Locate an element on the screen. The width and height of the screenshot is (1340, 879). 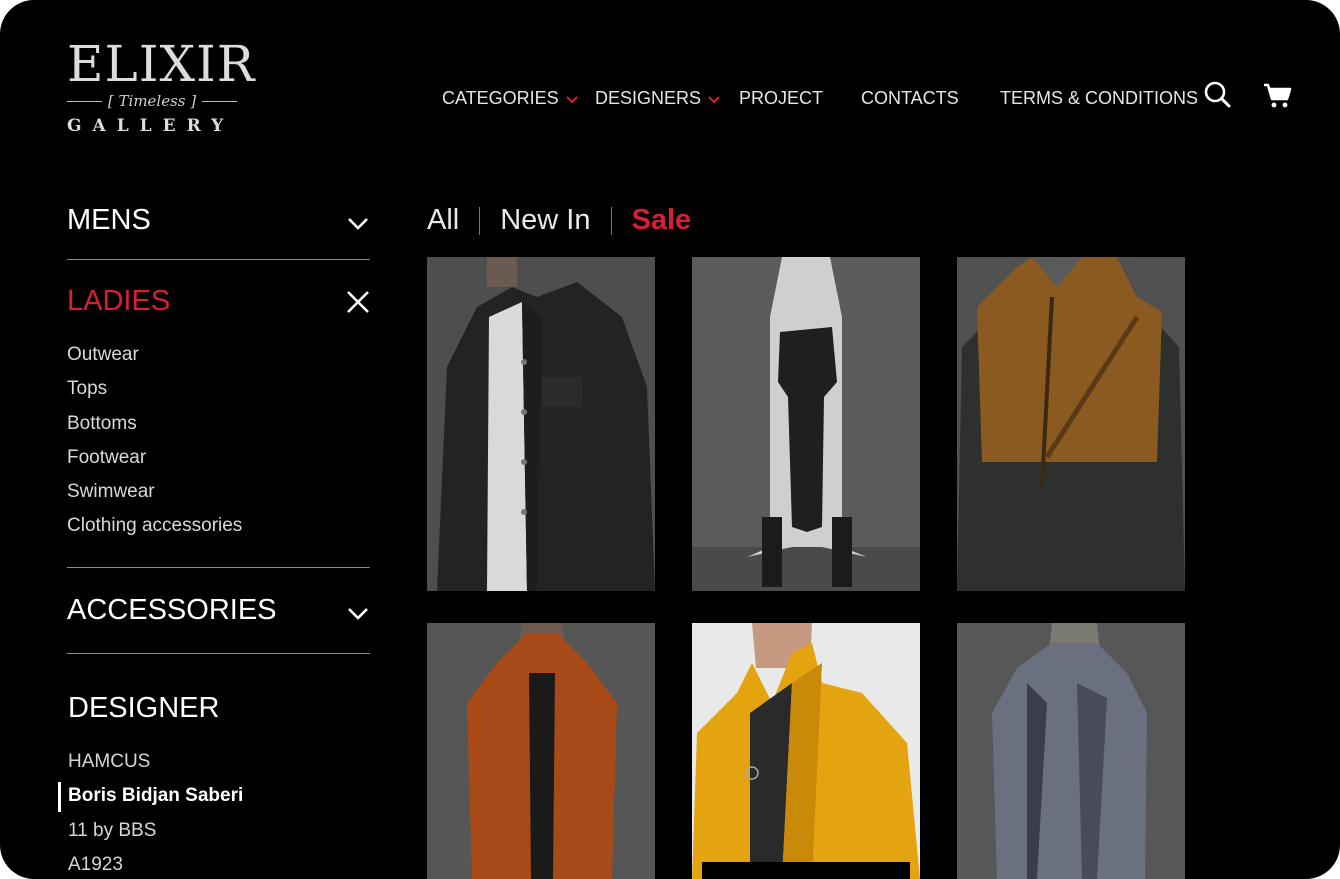
nav-designers: DESIGNERS is located at coordinates (658, 98).